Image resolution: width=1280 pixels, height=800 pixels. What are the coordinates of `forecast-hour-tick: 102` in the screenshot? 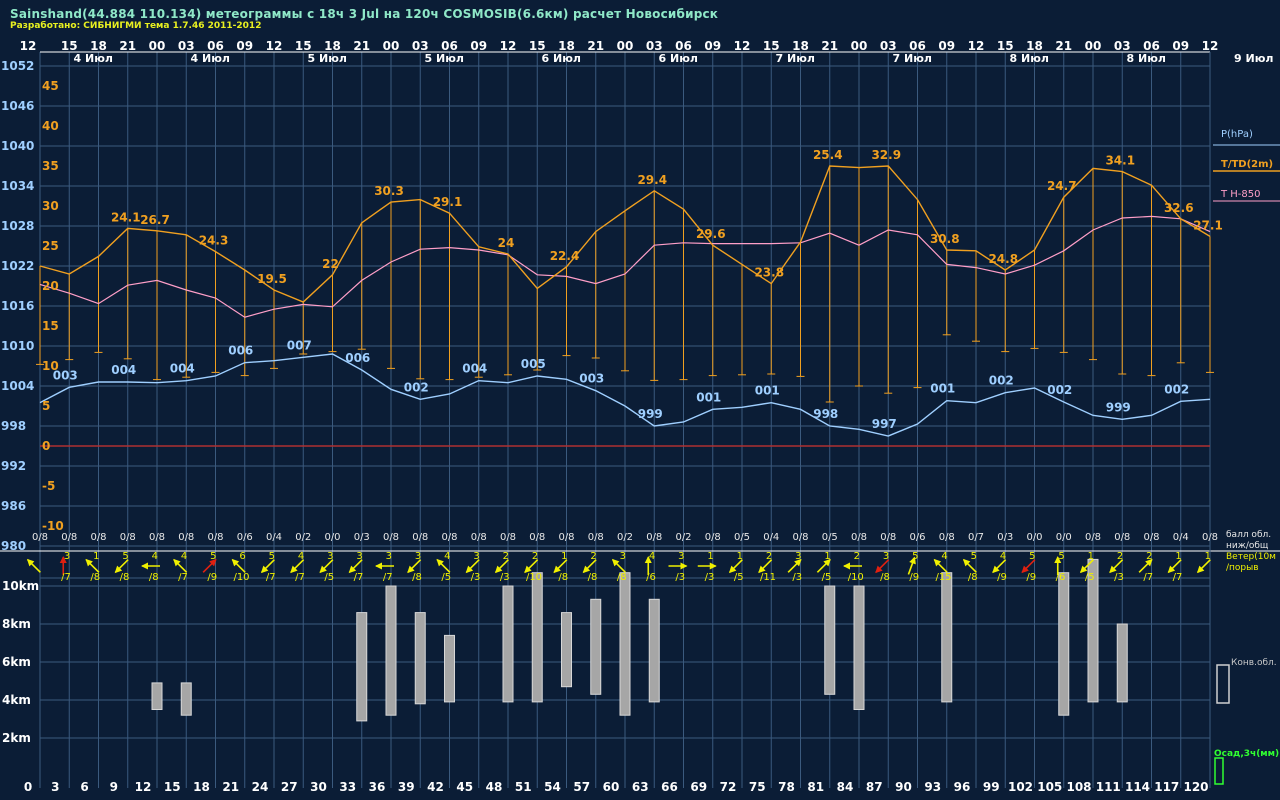 It's located at (1020, 787).